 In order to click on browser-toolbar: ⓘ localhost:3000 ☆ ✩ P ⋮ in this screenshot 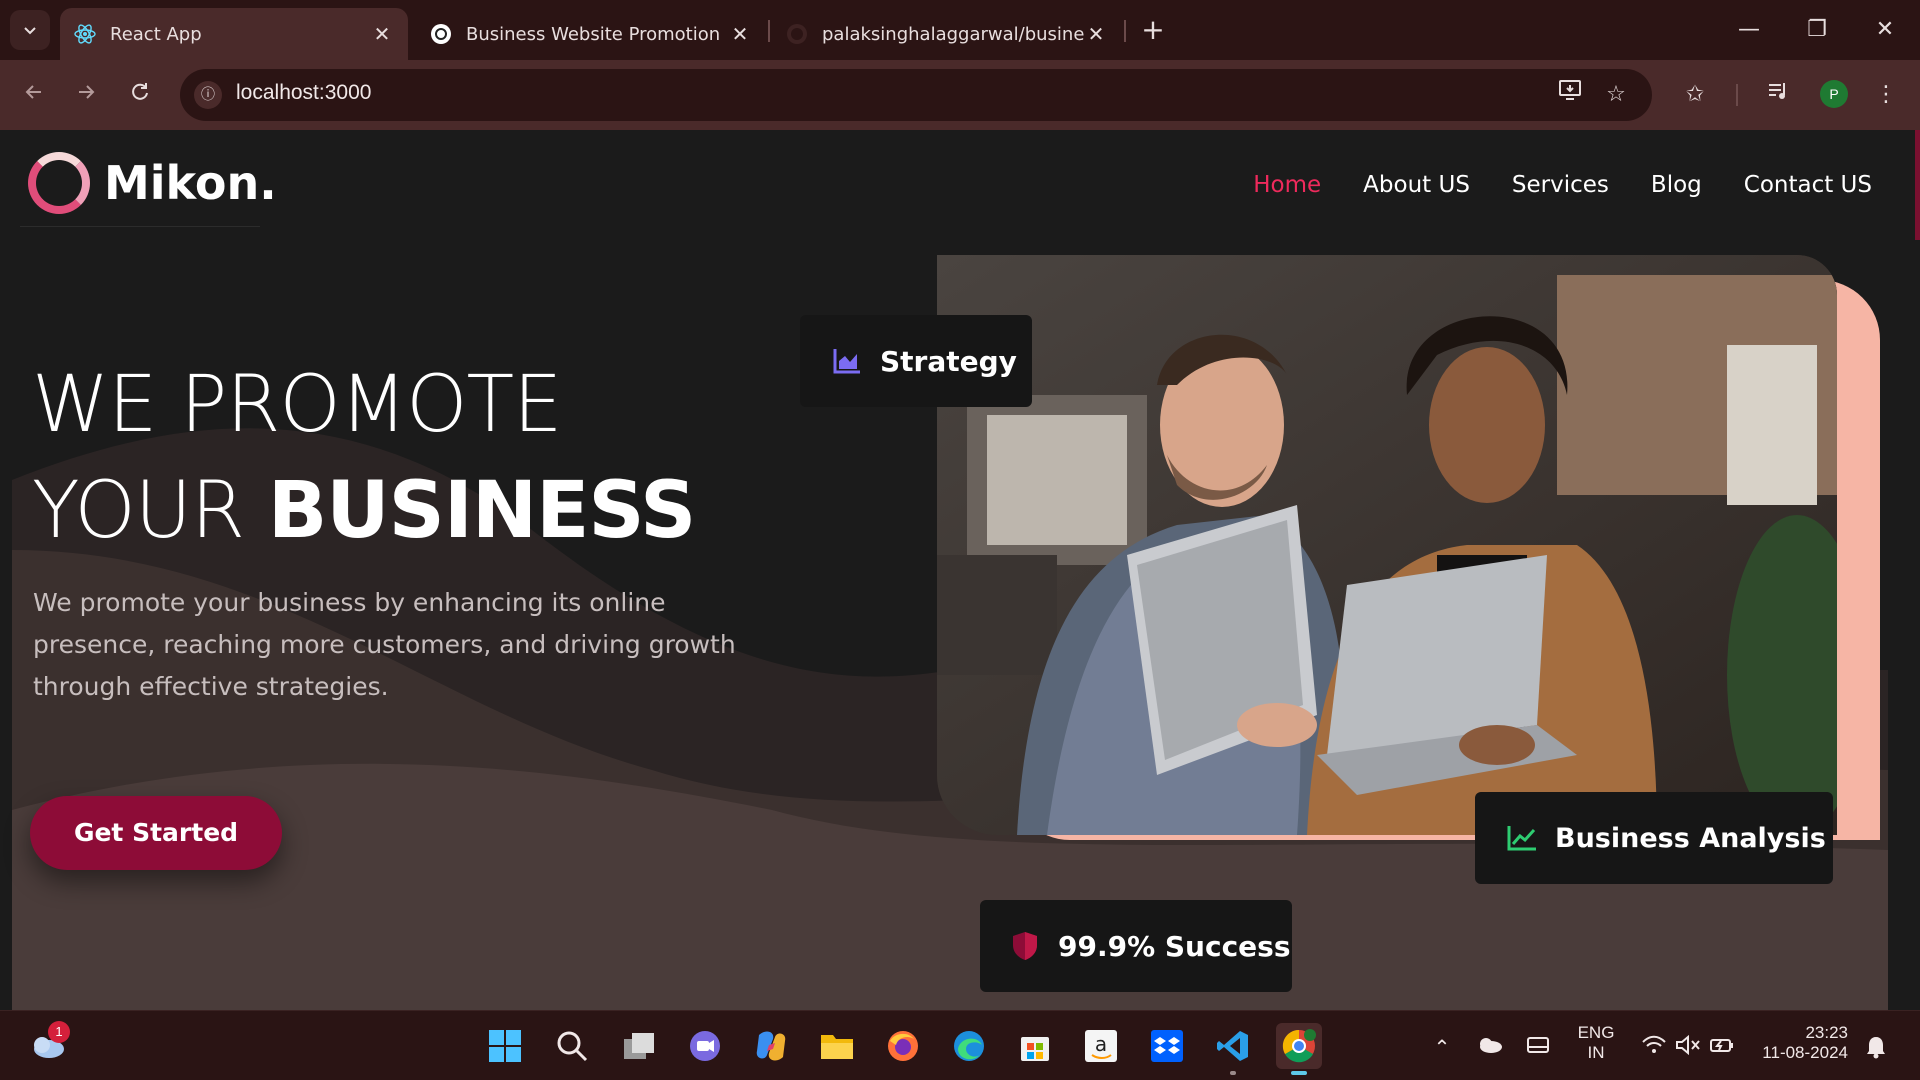, I will do `click(960, 95)`.